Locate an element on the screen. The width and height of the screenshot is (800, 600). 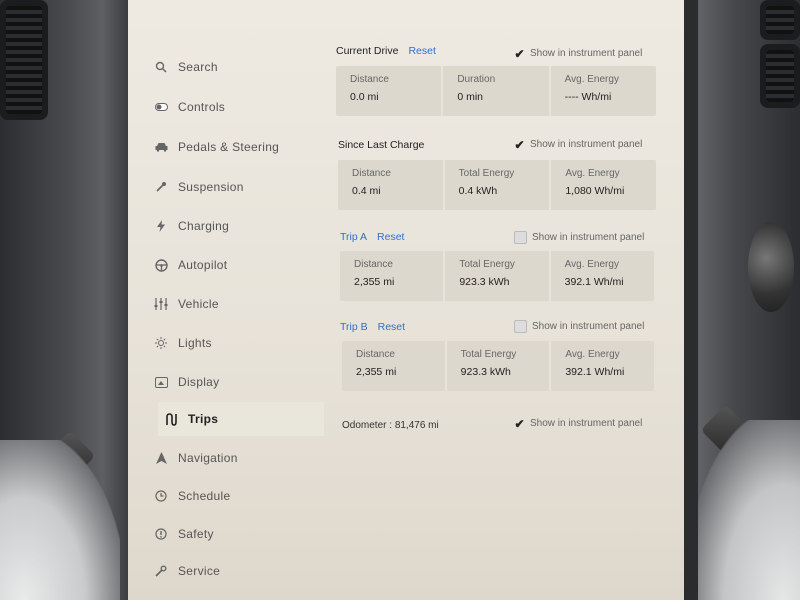
sidebar-item-autopilot: Autopilot is located at coordinates (233, 265).